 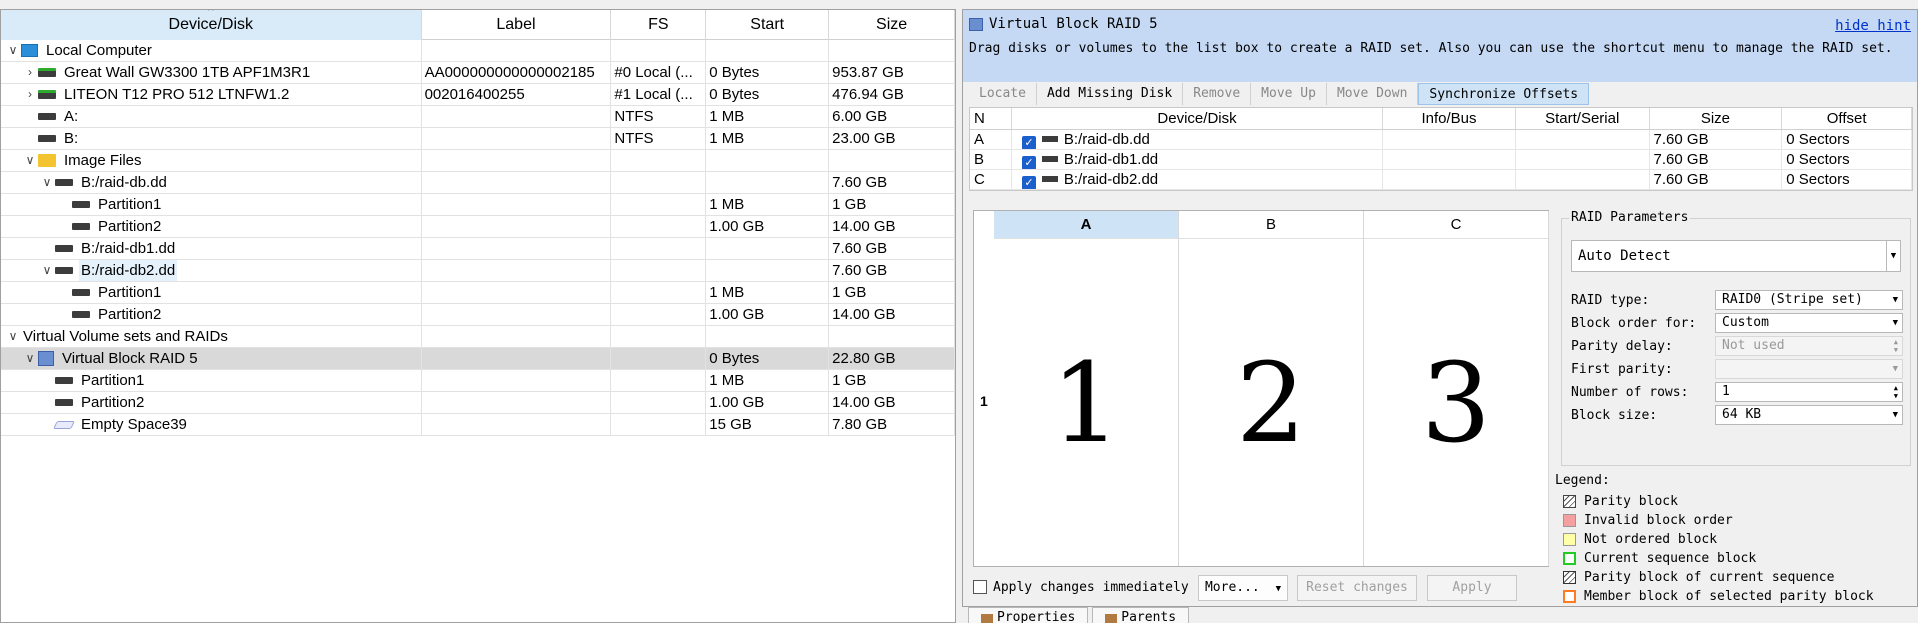 I want to click on raid-disk-row: A ✓ B:/raid-db.dd 7.60 GB 0 Sectors, so click(x=1441, y=140).